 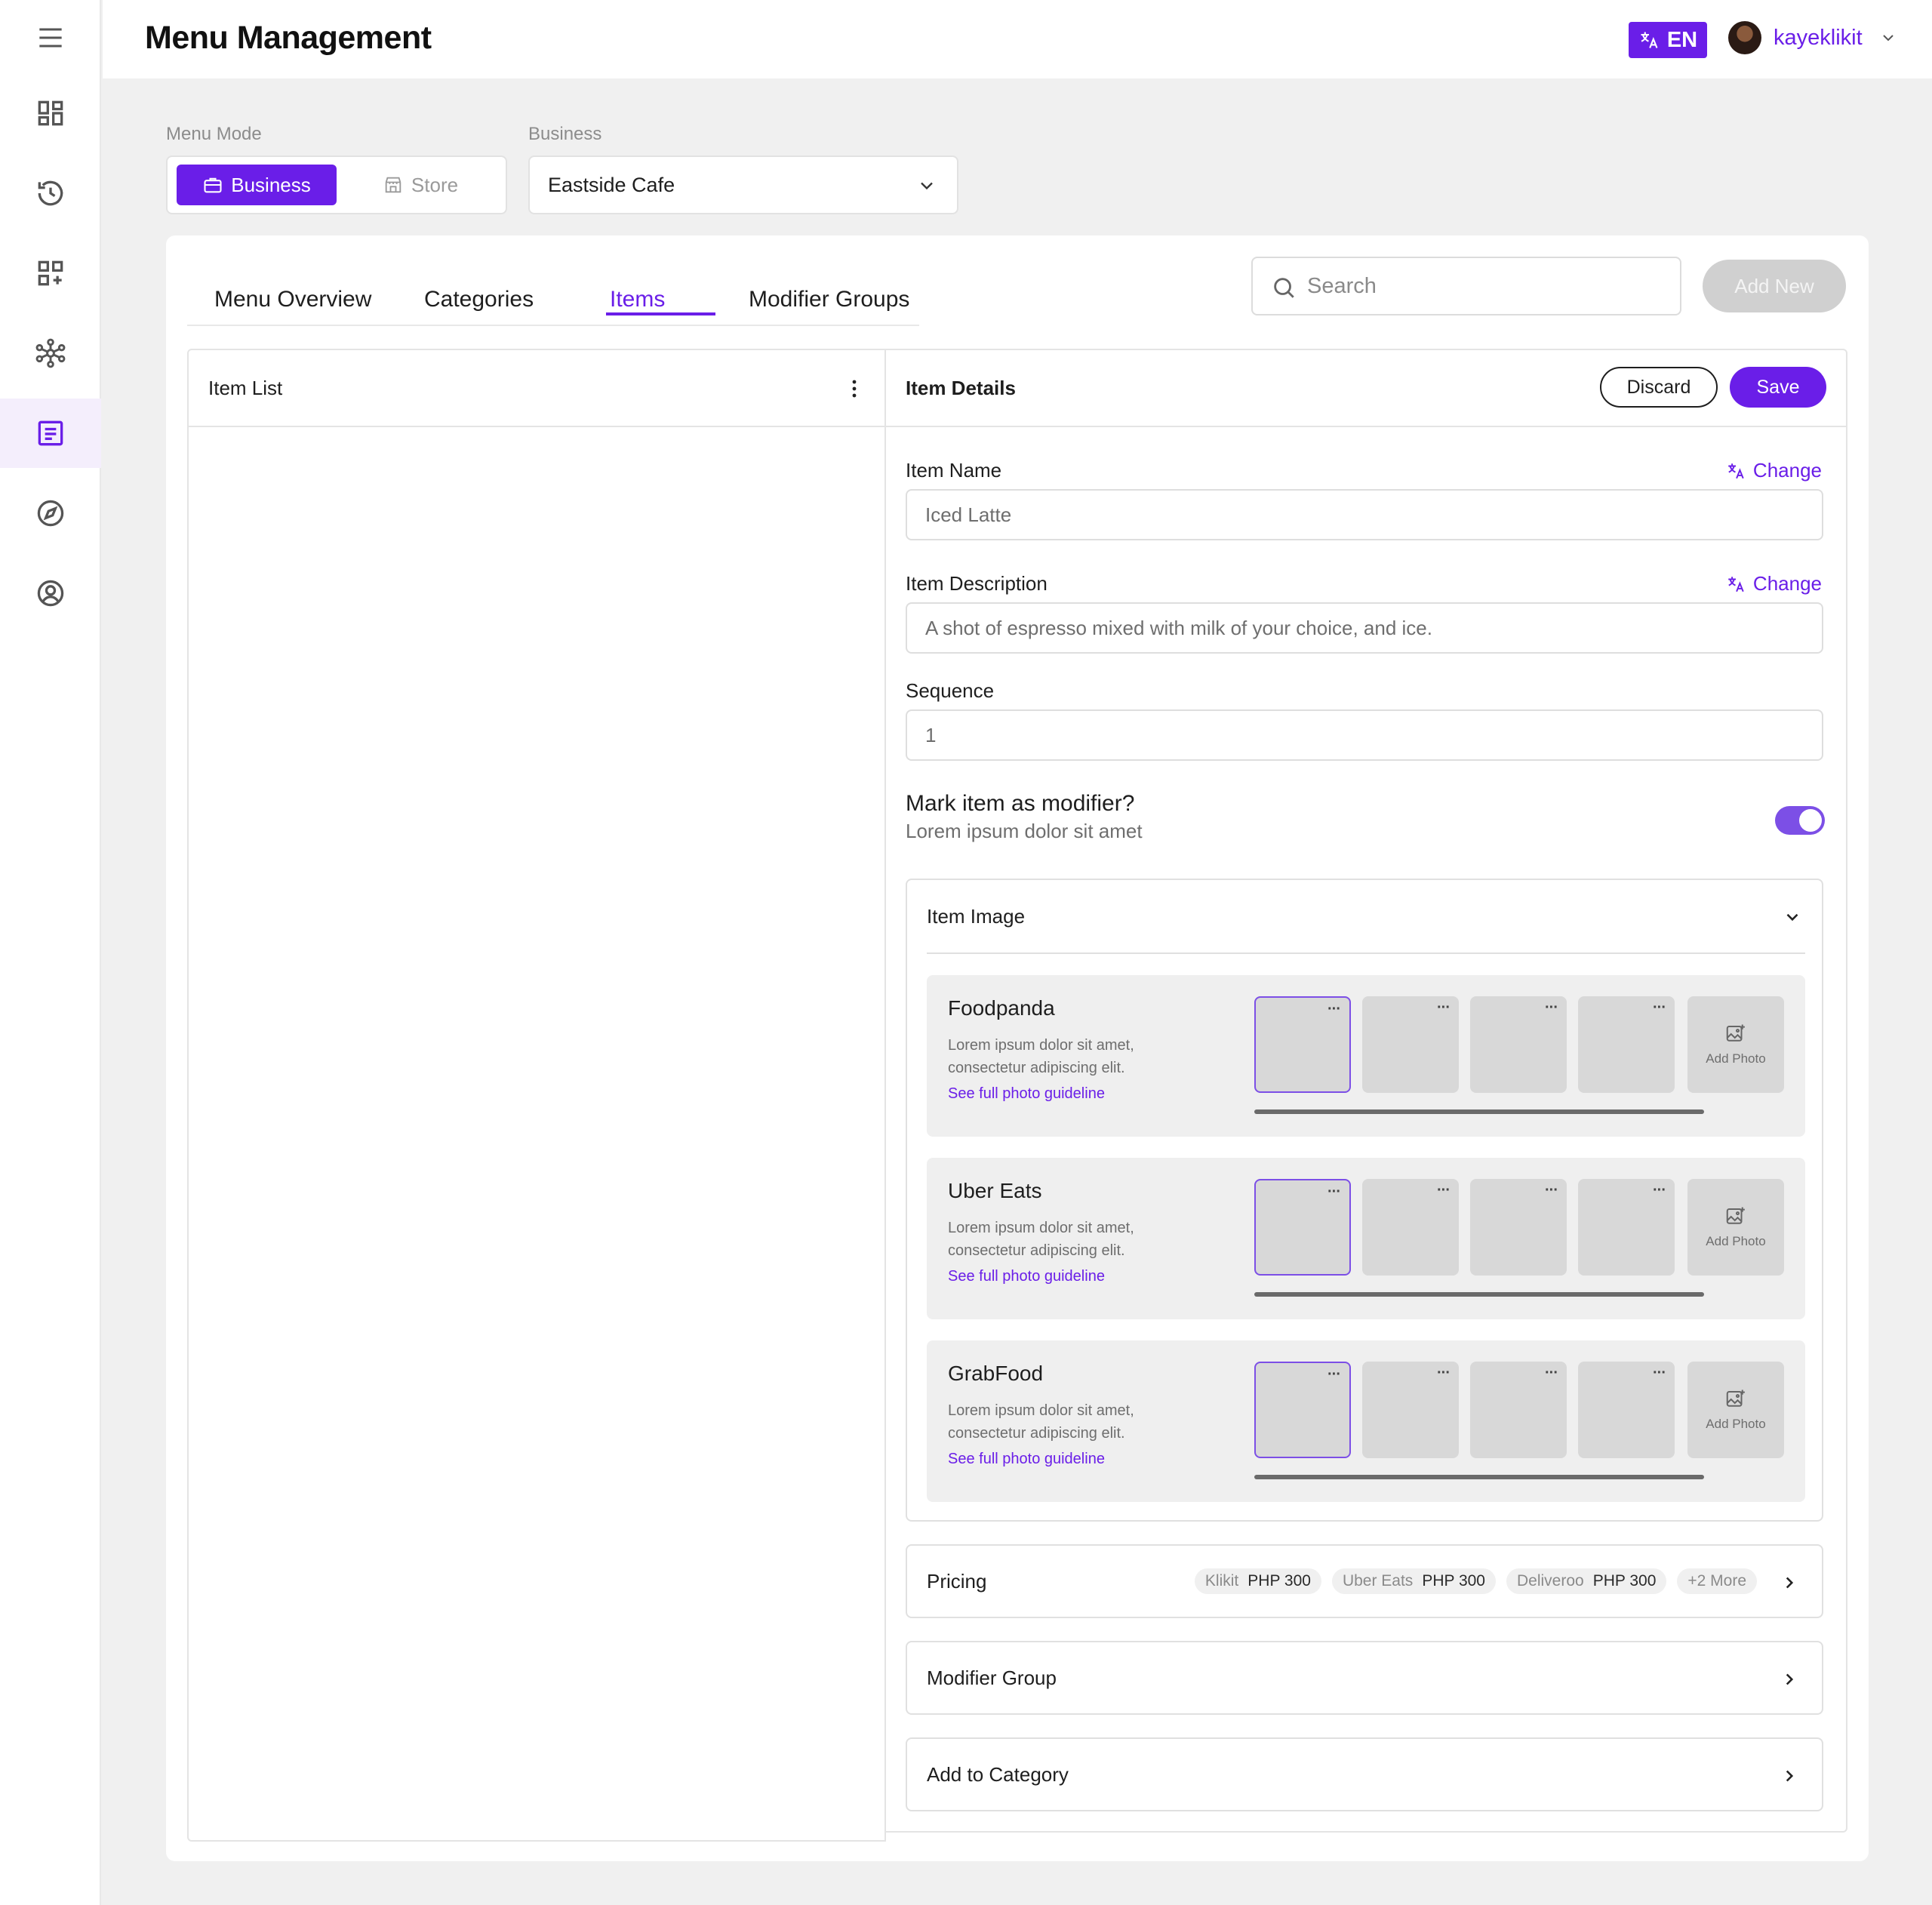 I want to click on sequence-input: 1, so click(x=1364, y=735).